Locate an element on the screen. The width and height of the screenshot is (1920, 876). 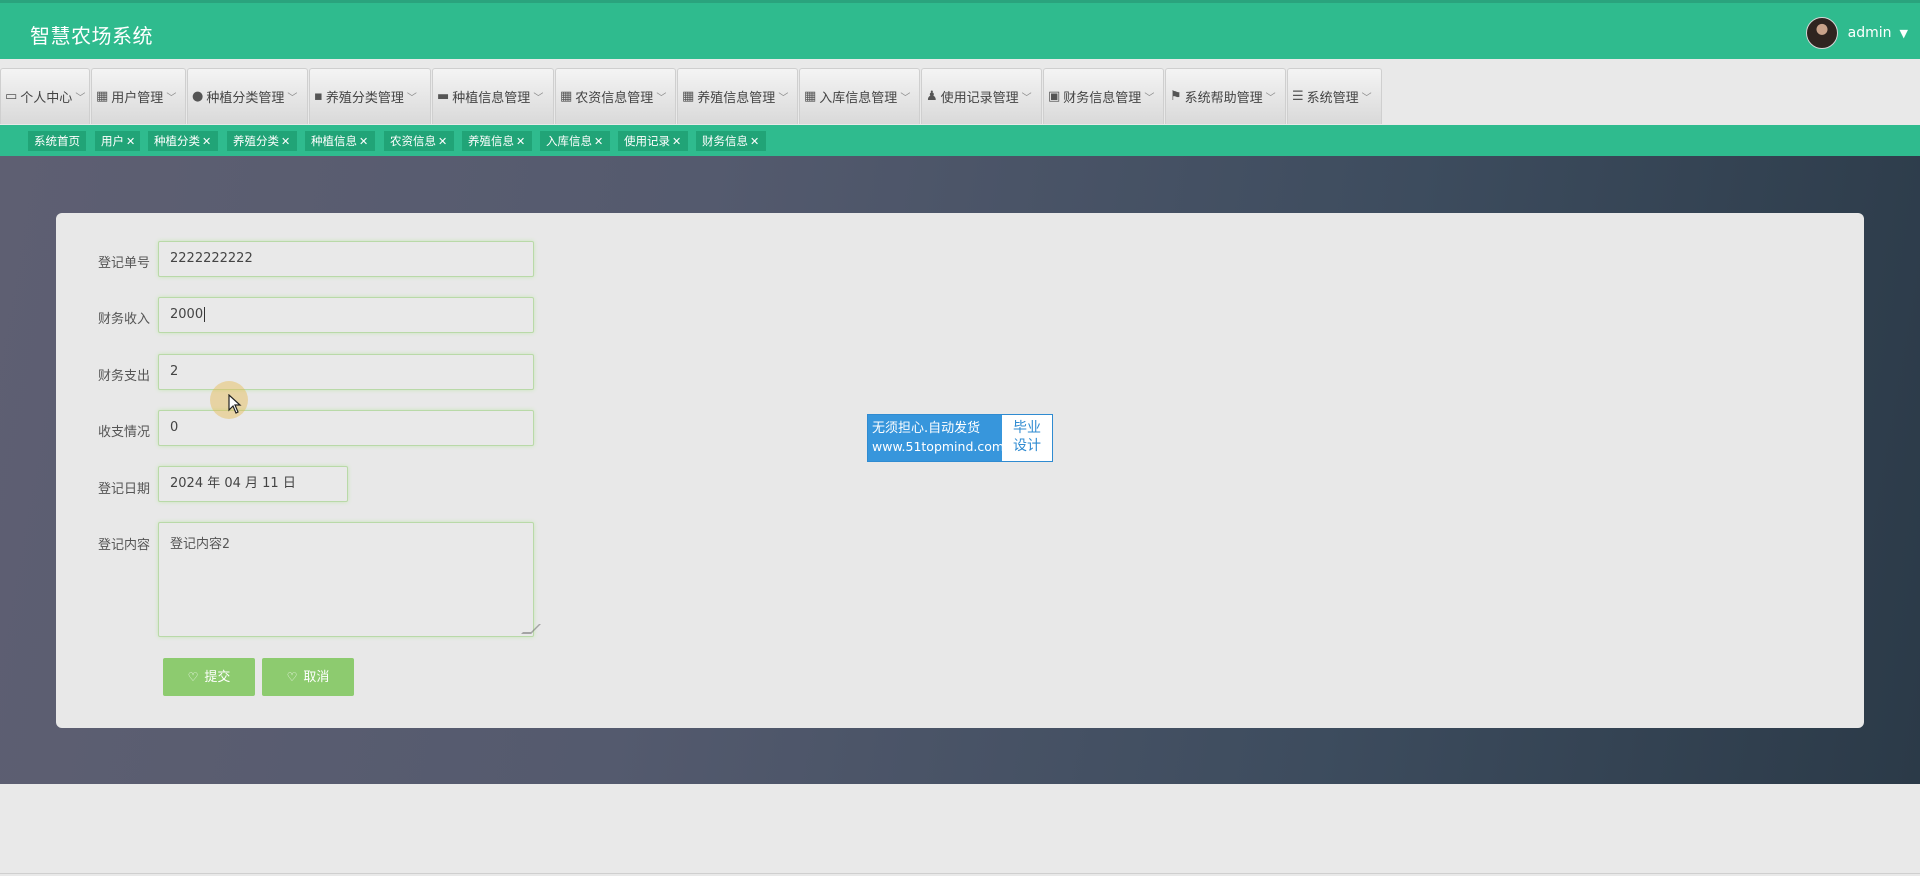
menu-item-supplies-info: ▦ 农资信息管理 ﹀ is located at coordinates (615, 96).